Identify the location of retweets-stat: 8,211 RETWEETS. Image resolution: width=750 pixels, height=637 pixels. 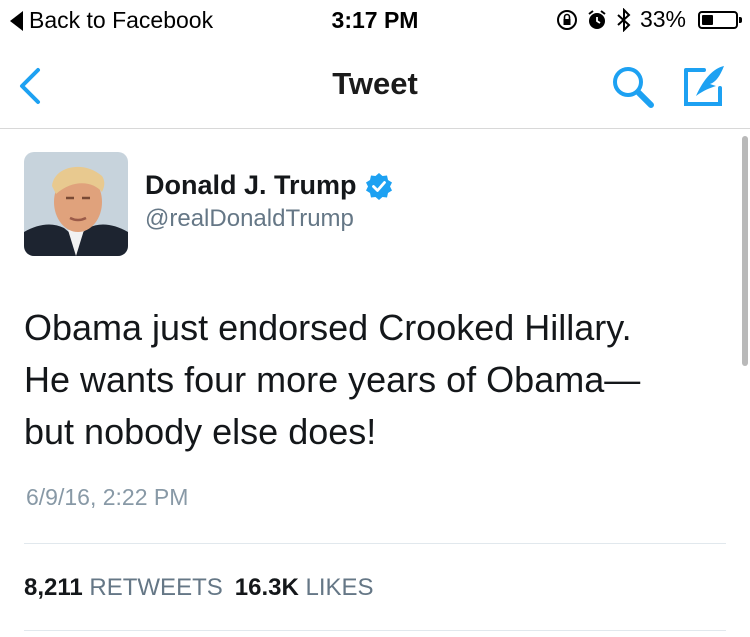
(123, 587).